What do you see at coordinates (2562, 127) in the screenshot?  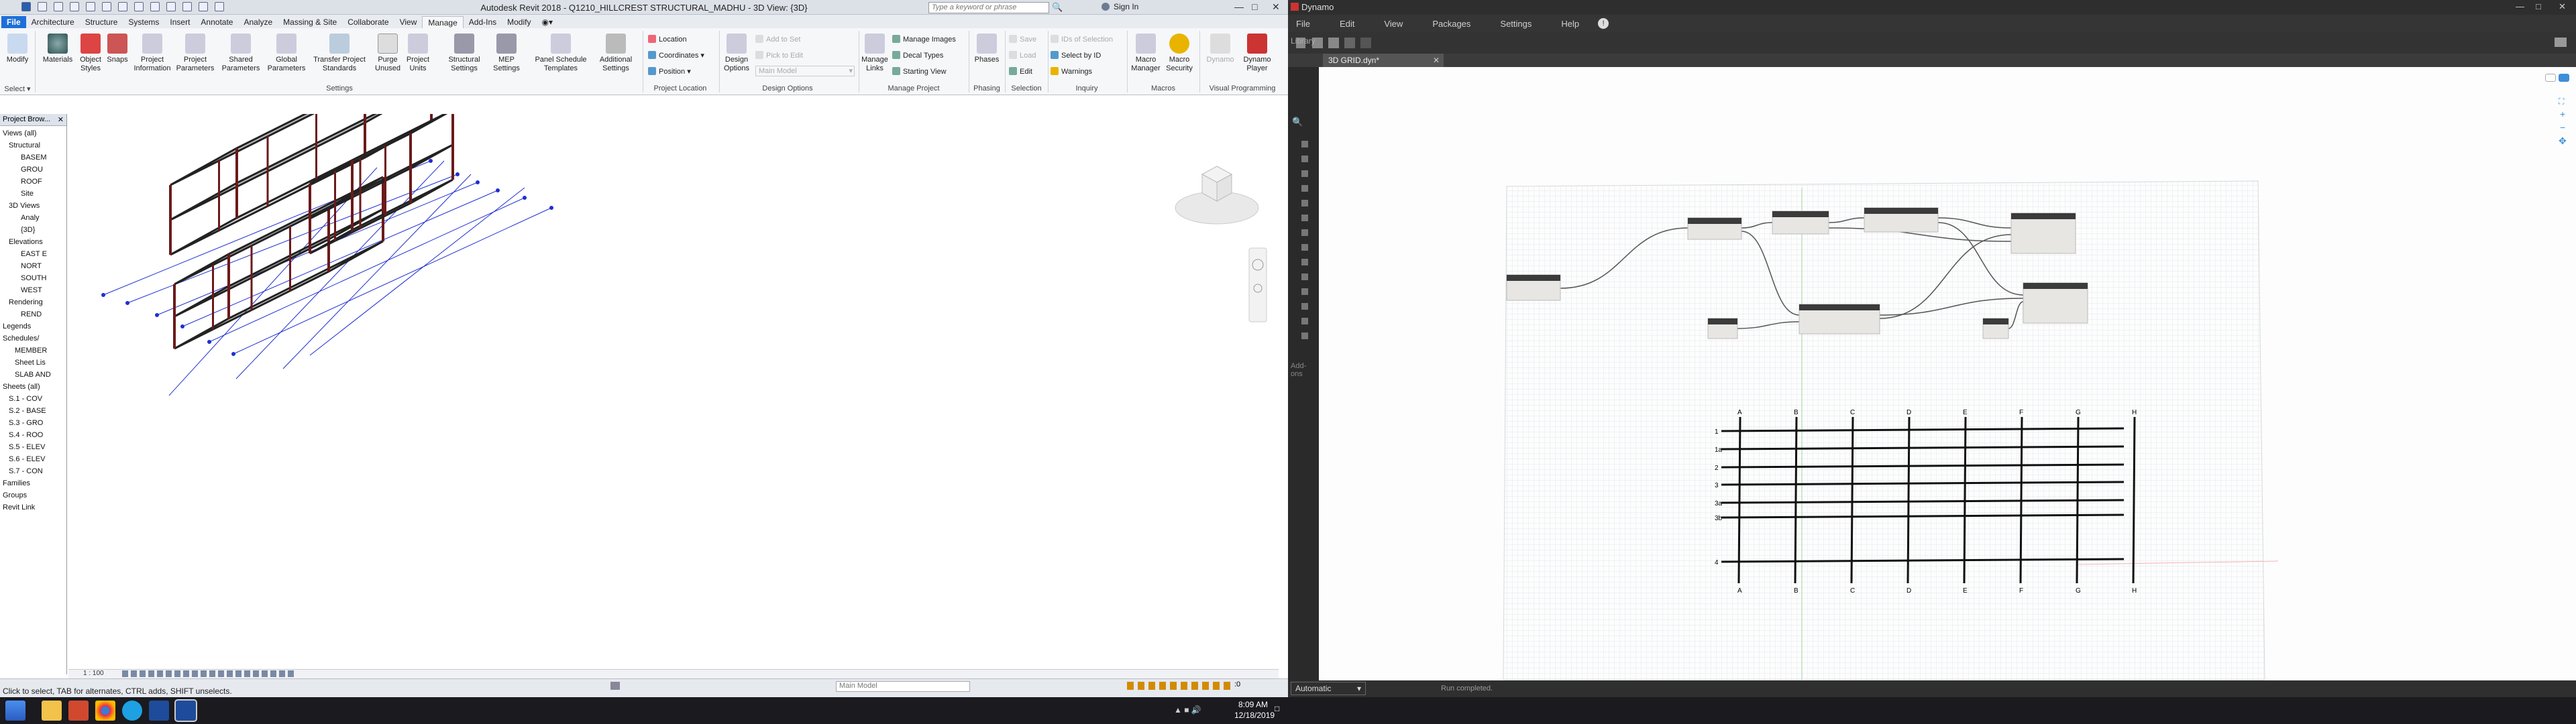 I see `zoom-out-icon: −` at bounding box center [2562, 127].